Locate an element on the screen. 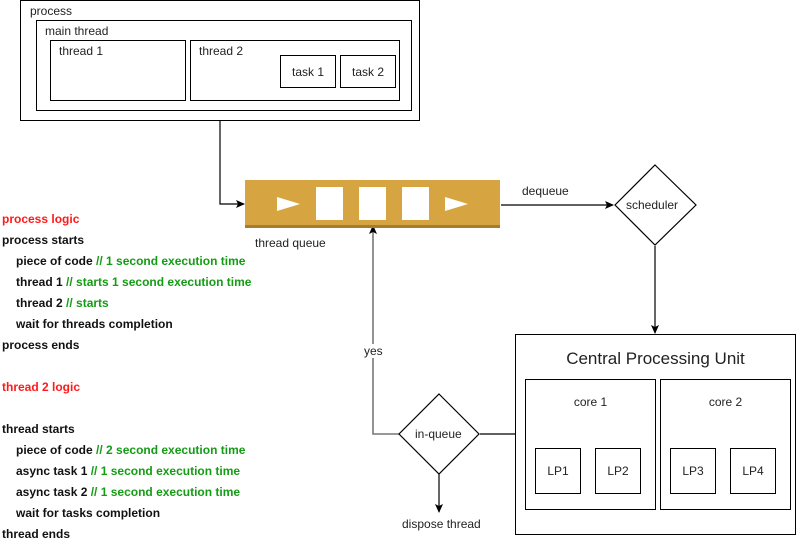  code-line: wait for threads completion is located at coordinates (94, 324).